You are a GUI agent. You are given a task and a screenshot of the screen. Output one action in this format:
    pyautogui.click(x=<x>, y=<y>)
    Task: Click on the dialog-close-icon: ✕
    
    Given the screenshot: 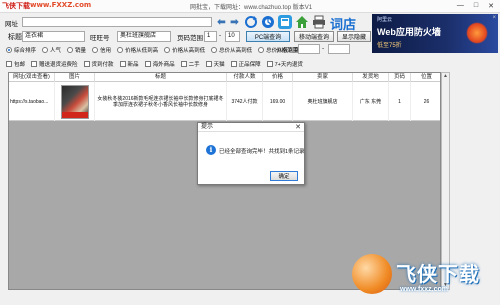 What is the action you would take?
    pyautogui.click(x=298, y=127)
    